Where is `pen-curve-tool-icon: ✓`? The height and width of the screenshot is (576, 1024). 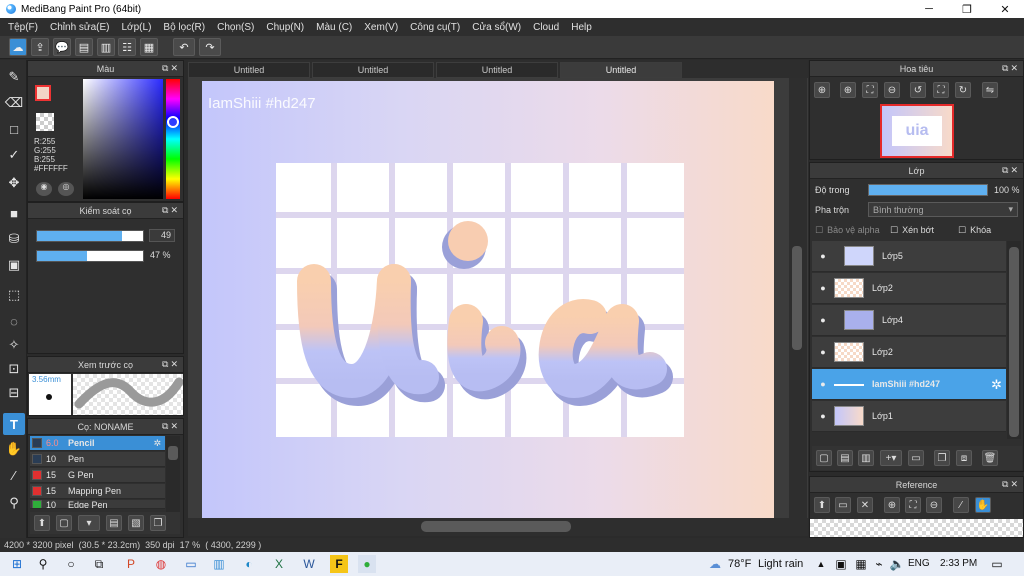 pen-curve-tool-icon: ✓ is located at coordinates (14, 155).